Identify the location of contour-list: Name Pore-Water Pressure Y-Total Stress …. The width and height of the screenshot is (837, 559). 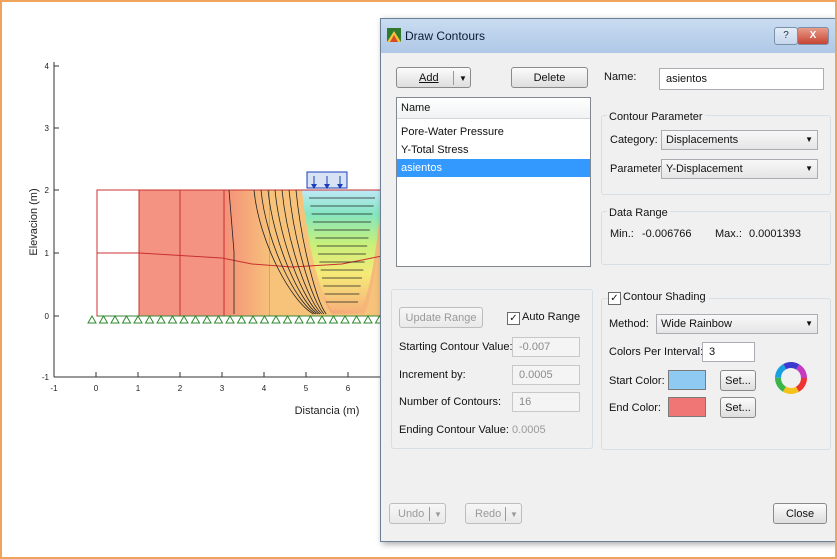
(493, 182).